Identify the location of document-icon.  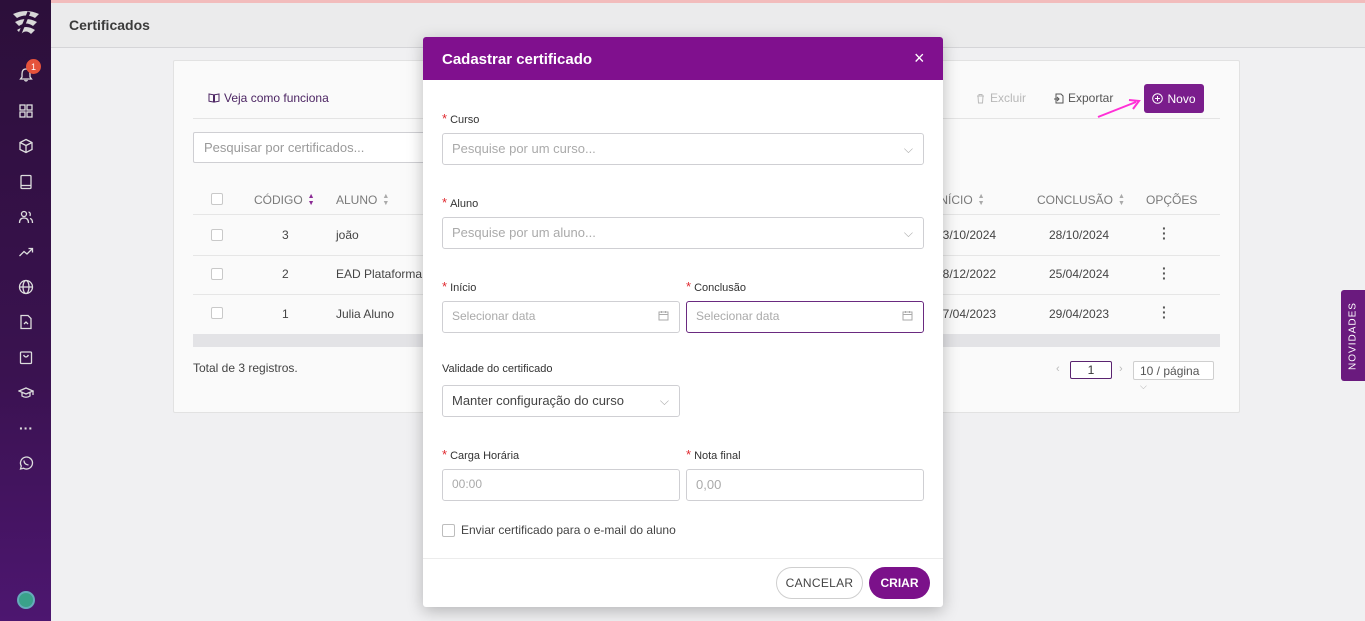
(26, 322).